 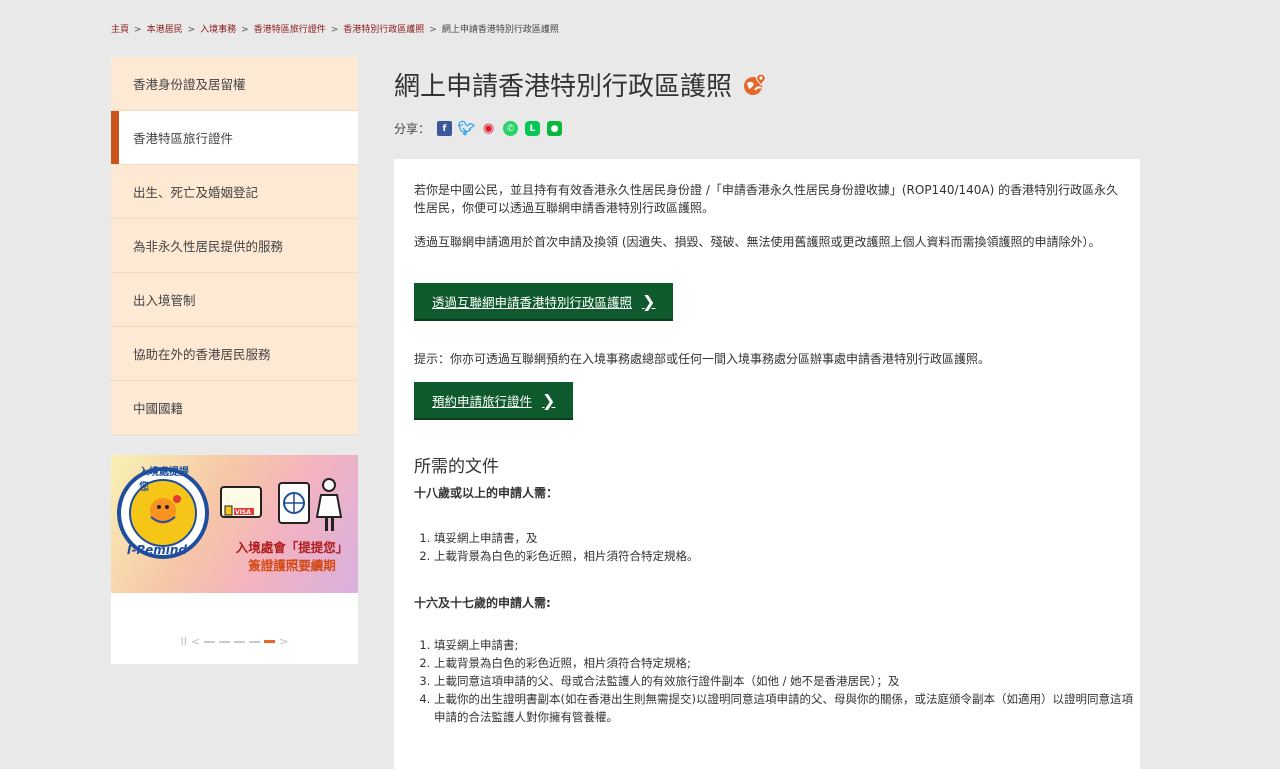 What do you see at coordinates (488, 128) in the screenshot?
I see `weibo-icon: ◉` at bounding box center [488, 128].